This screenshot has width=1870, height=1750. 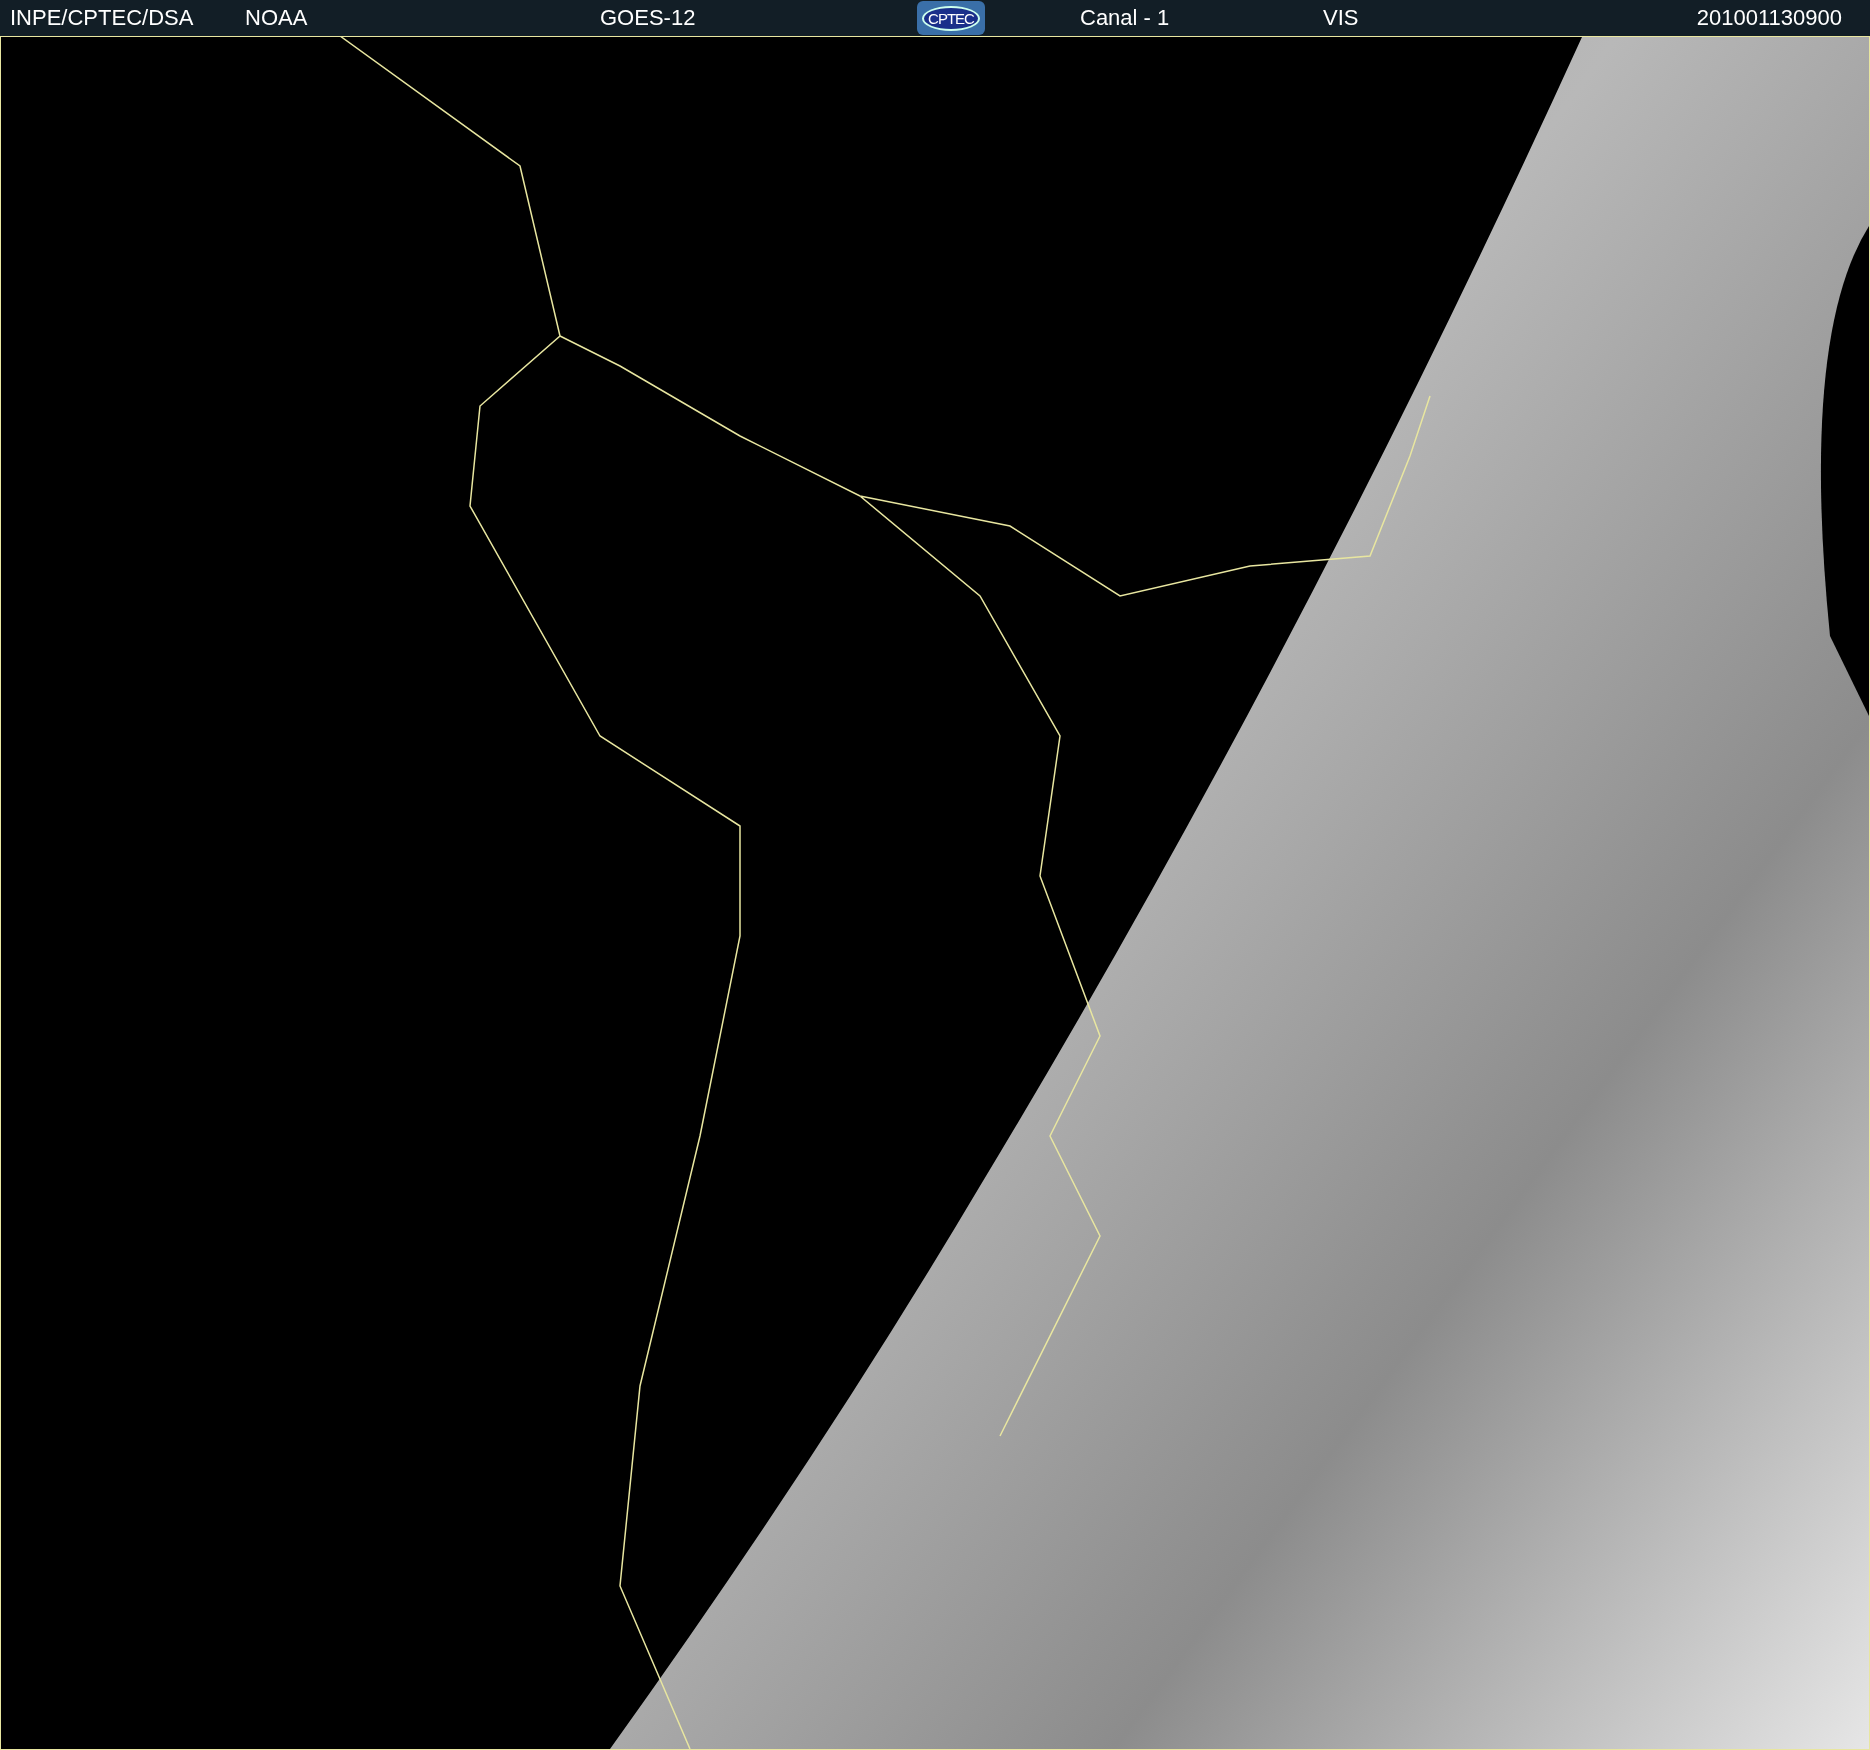 What do you see at coordinates (277, 18) in the screenshot?
I see `agency-label: NOAA` at bounding box center [277, 18].